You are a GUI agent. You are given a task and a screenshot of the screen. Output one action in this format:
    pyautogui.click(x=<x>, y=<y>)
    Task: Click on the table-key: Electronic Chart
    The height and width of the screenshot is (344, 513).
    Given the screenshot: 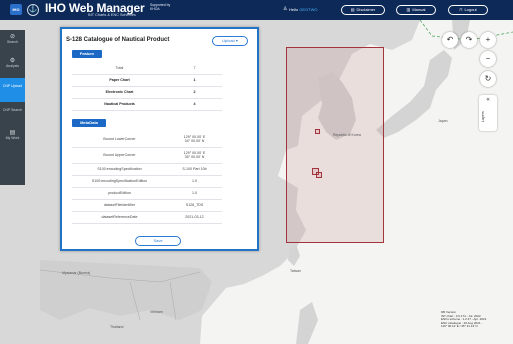 What is the action you would take?
    pyautogui.click(x=119, y=92)
    